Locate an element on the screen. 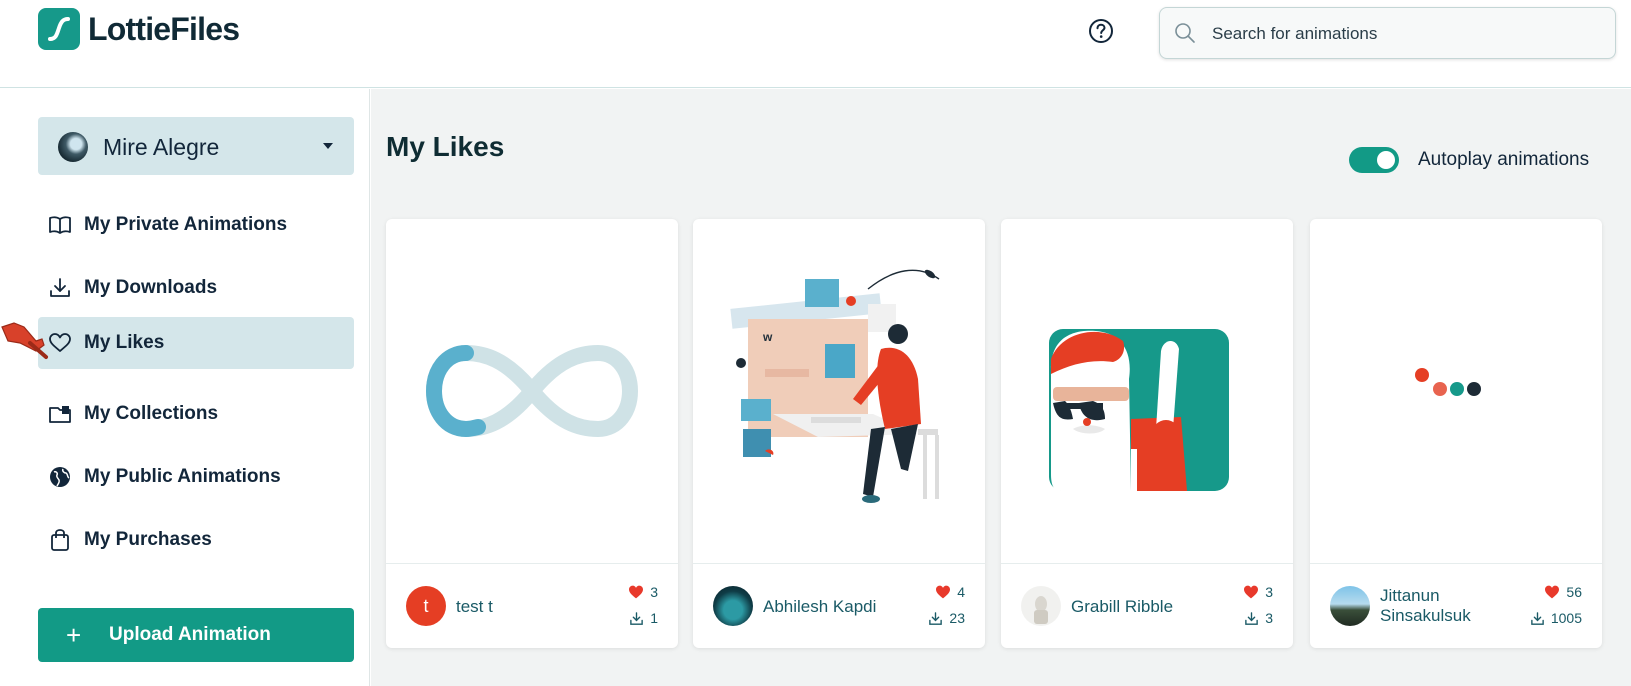 The width and height of the screenshot is (1631, 686). plus-icon: + is located at coordinates (74, 635).